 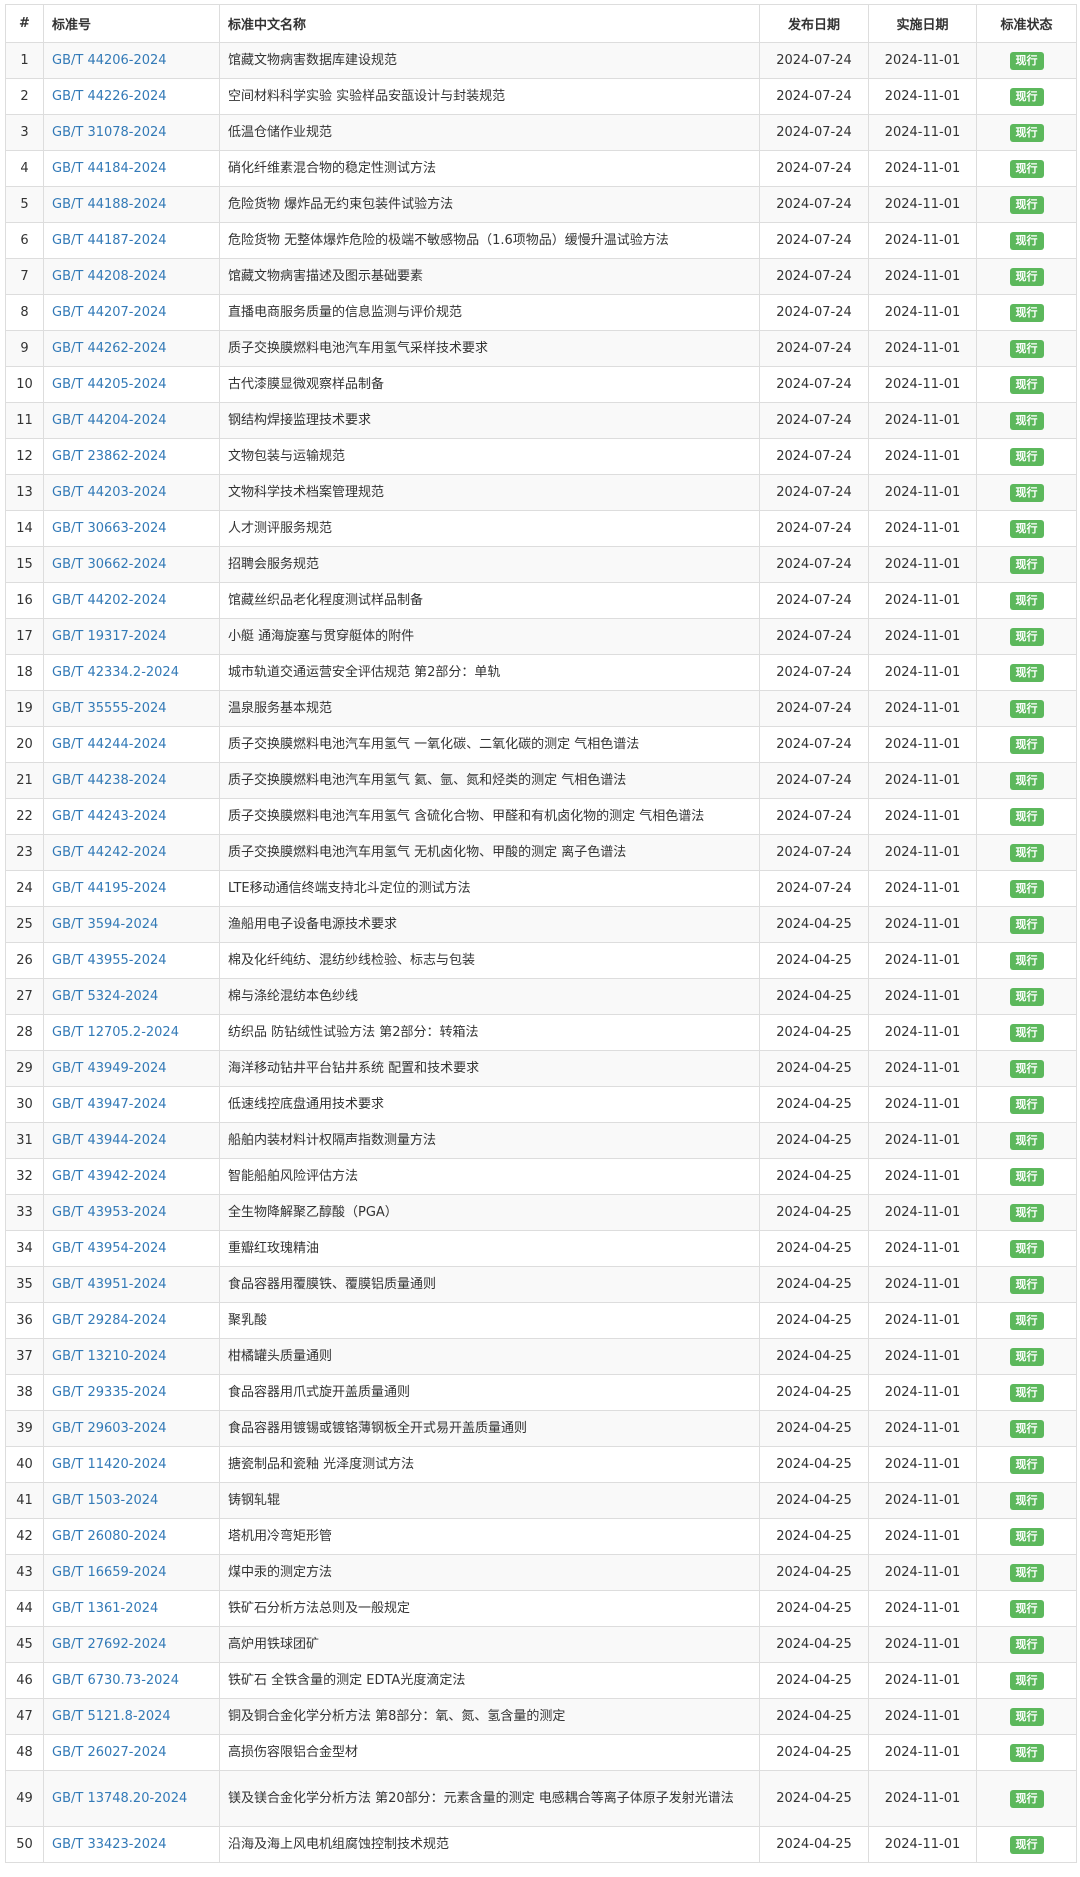 What do you see at coordinates (109, 1104) in the screenshot?
I see `standard-code-link: GB/T 43947-2024` at bounding box center [109, 1104].